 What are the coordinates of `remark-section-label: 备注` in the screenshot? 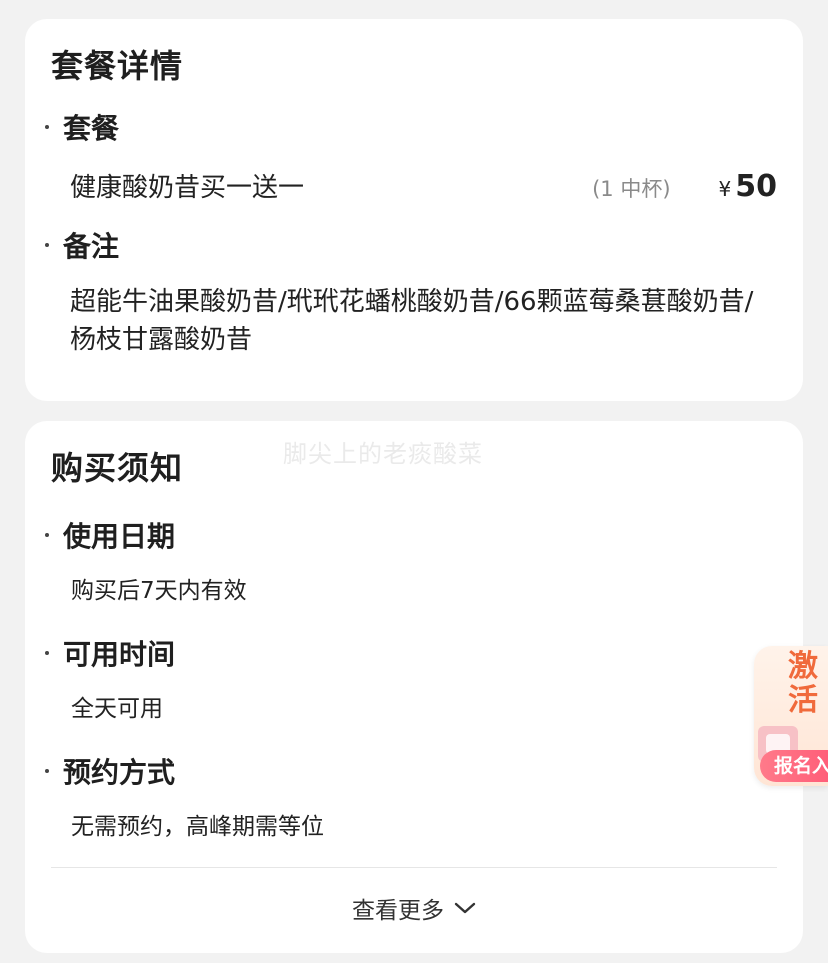 It's located at (91, 246).